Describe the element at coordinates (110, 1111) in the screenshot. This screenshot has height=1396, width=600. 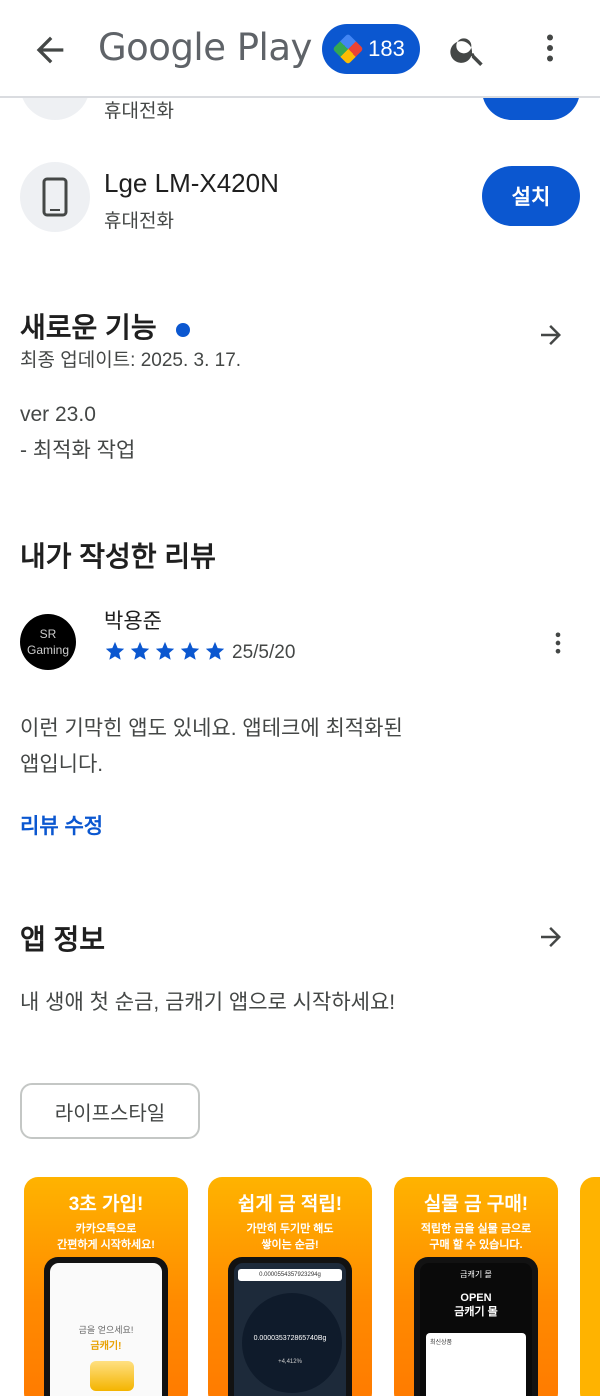
I see `category-chip: 라이프스타일` at that location.